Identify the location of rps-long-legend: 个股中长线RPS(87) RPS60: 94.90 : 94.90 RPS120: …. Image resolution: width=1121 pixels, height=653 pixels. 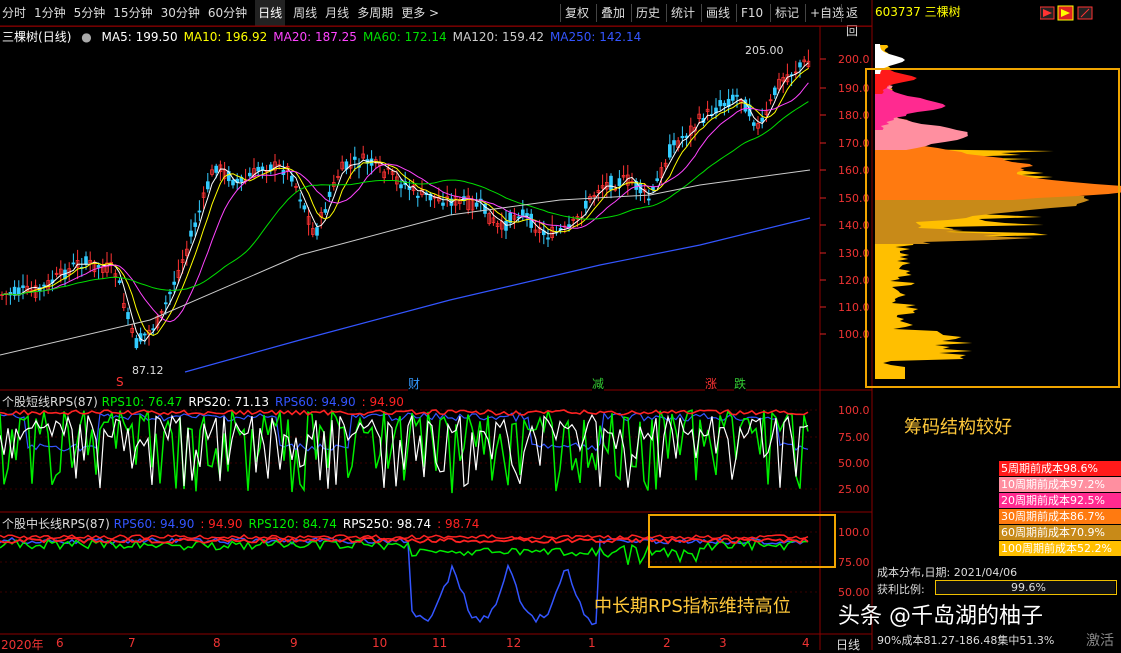
(243, 523).